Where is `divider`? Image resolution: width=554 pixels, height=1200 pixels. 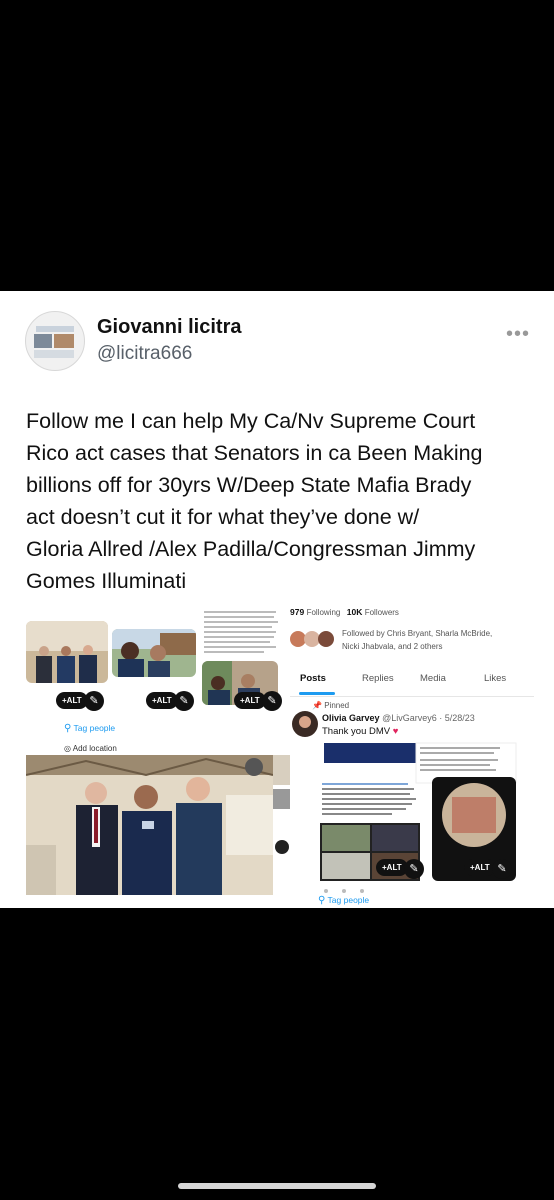 divider is located at coordinates (412, 696).